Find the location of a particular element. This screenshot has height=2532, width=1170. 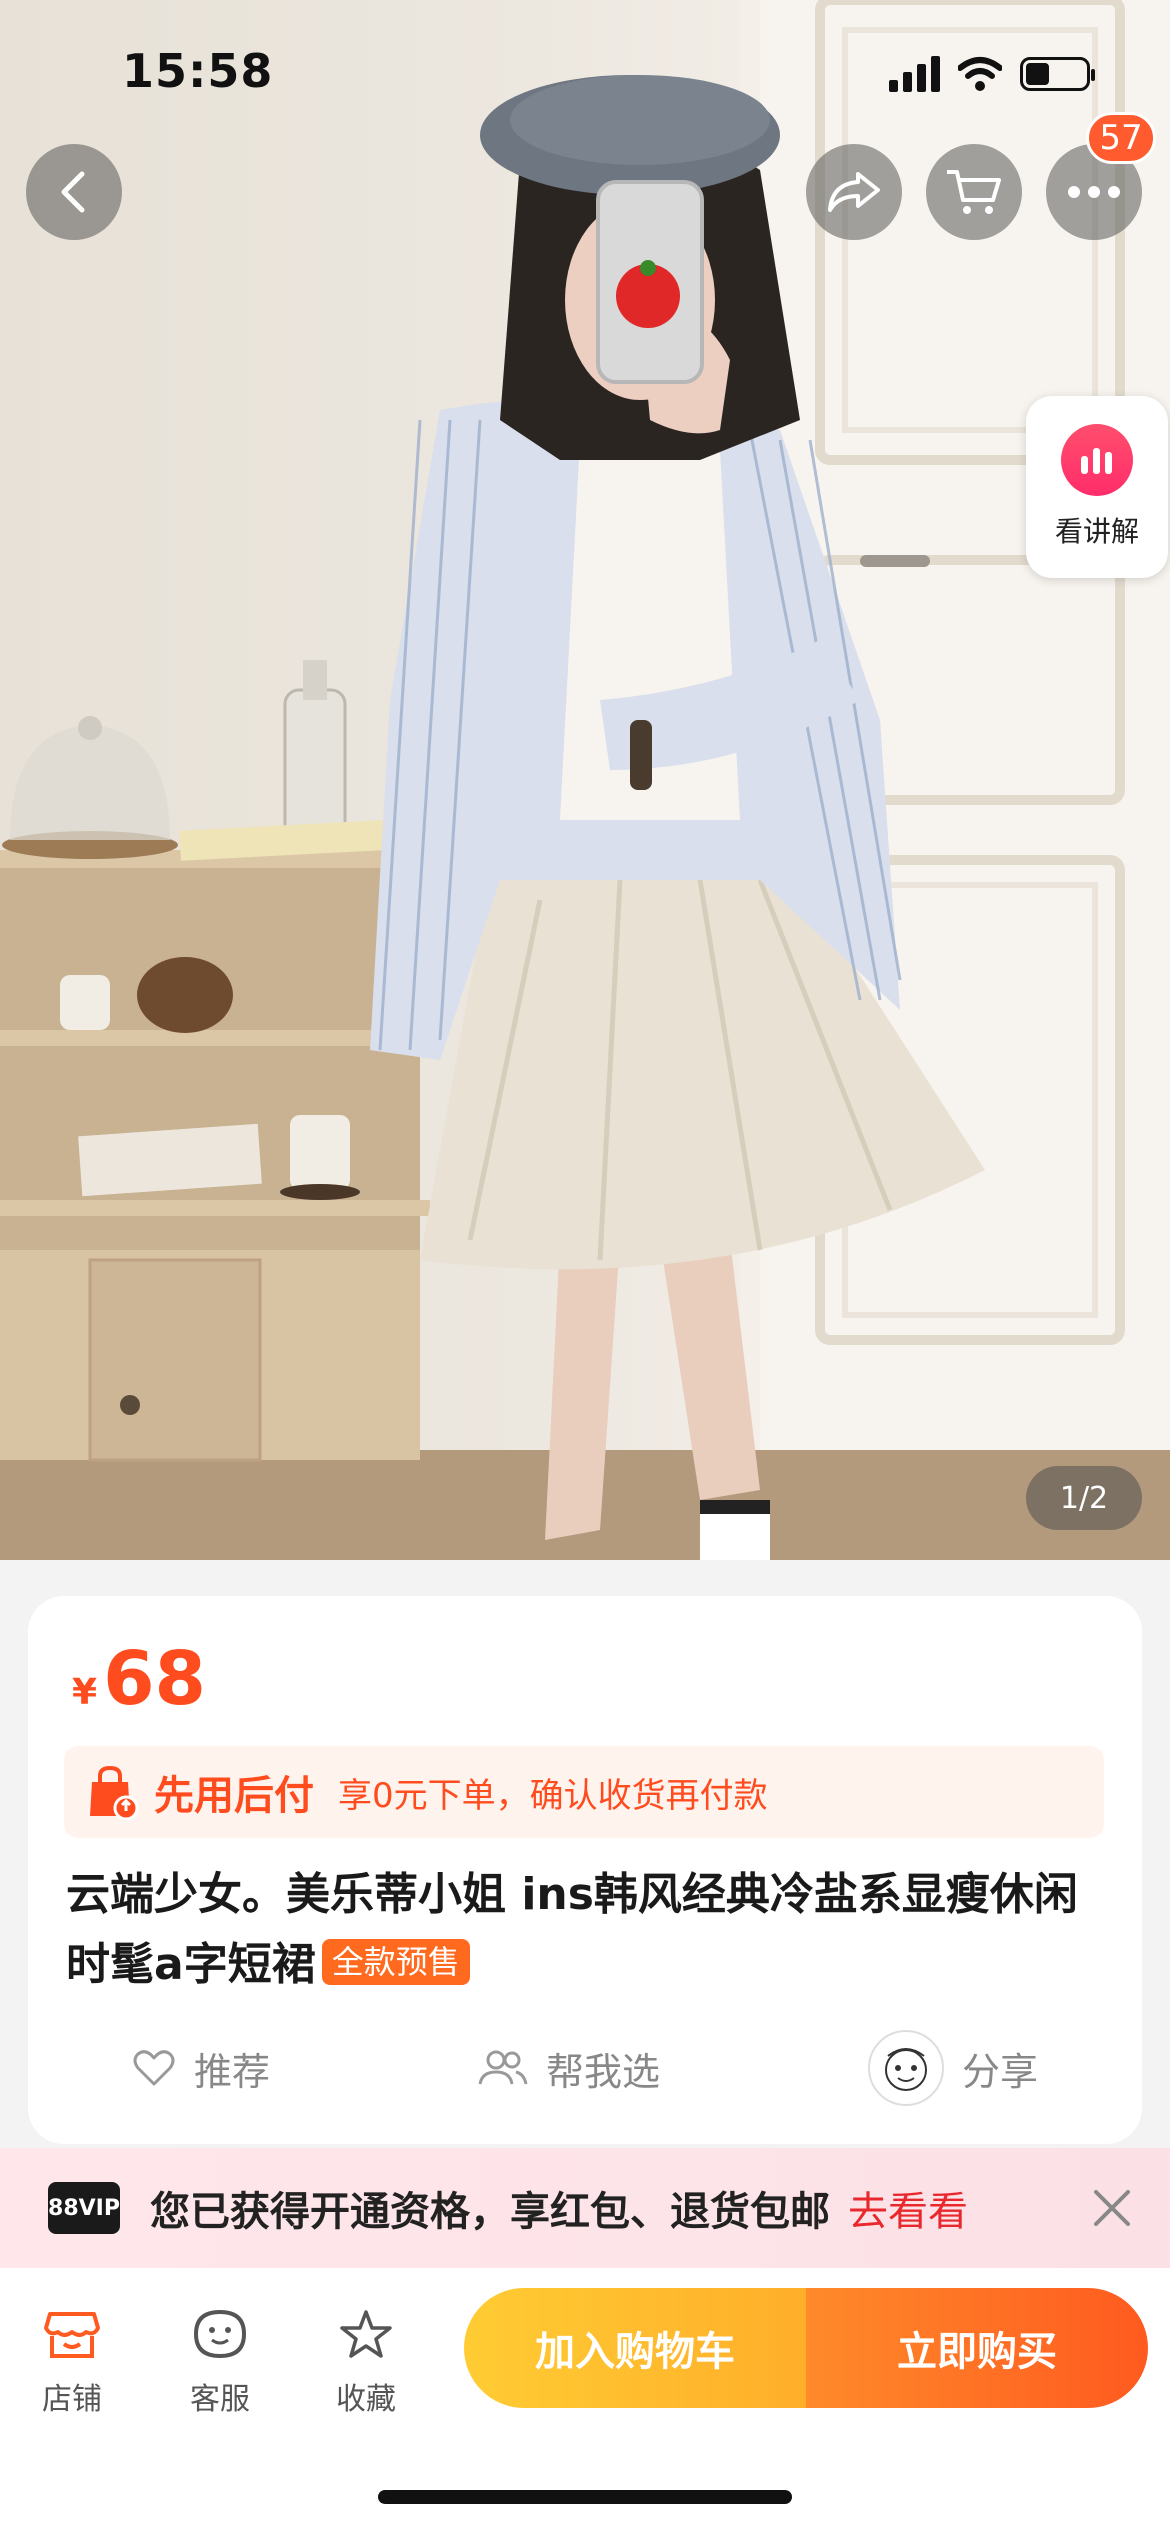

more-button: 57 is located at coordinates (1101, 176).